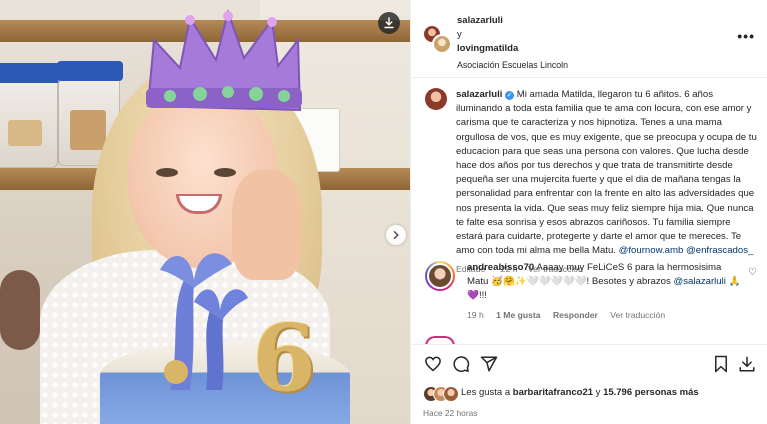 The image size is (767, 424). Describe the element at coordinates (440, 340) in the screenshot. I see `next-comment-avatar` at that location.